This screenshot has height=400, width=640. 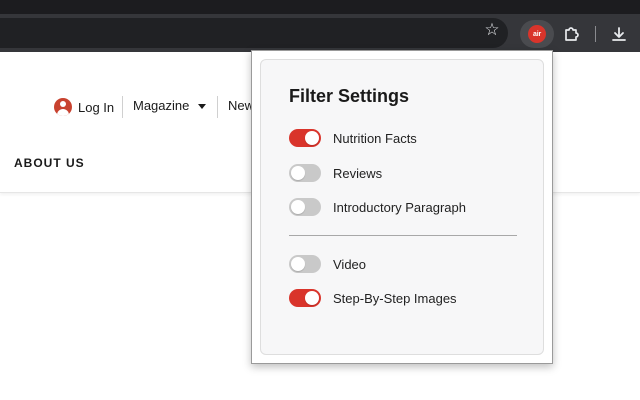 I want to click on extension-button: air, so click(x=537, y=34).